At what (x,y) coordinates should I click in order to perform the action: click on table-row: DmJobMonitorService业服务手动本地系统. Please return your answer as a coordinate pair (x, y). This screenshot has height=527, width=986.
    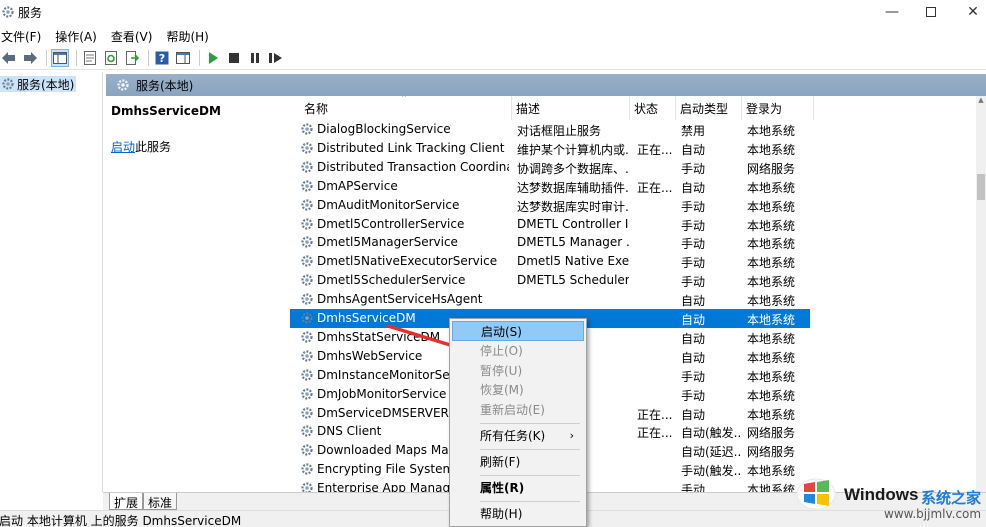
    Looking at the image, I should click on (633, 394).